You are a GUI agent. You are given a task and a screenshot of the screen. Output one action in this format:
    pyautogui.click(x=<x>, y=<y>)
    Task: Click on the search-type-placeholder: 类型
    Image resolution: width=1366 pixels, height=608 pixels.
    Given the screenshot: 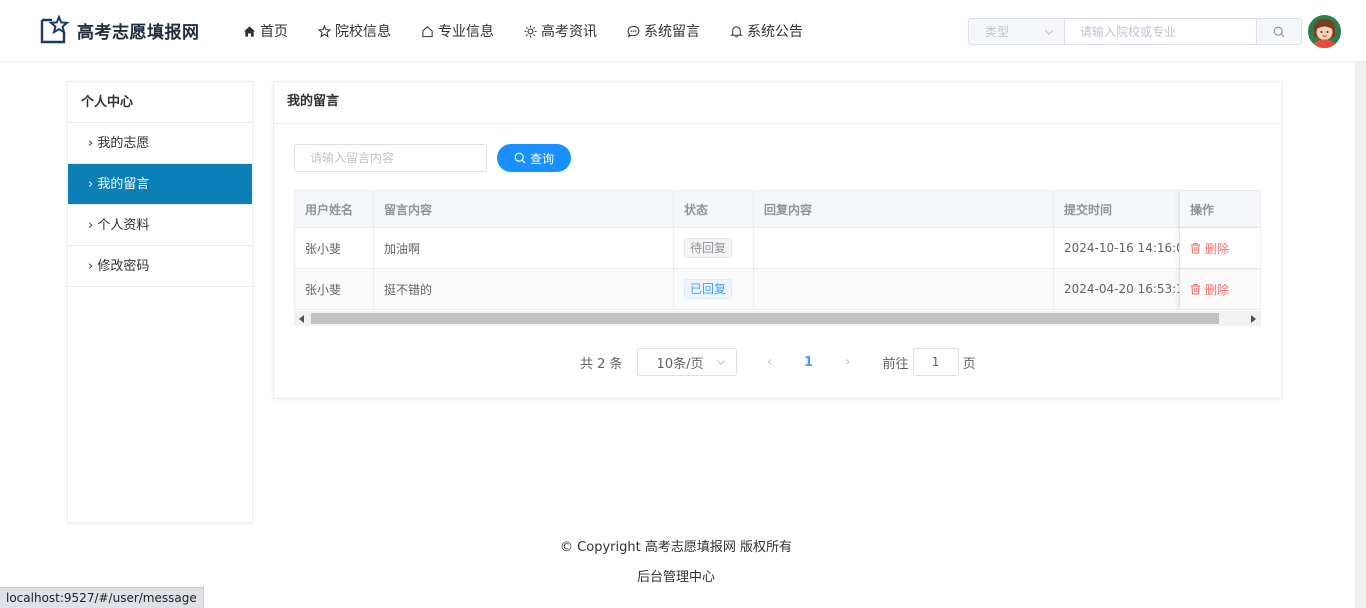 What is the action you would take?
    pyautogui.click(x=997, y=32)
    